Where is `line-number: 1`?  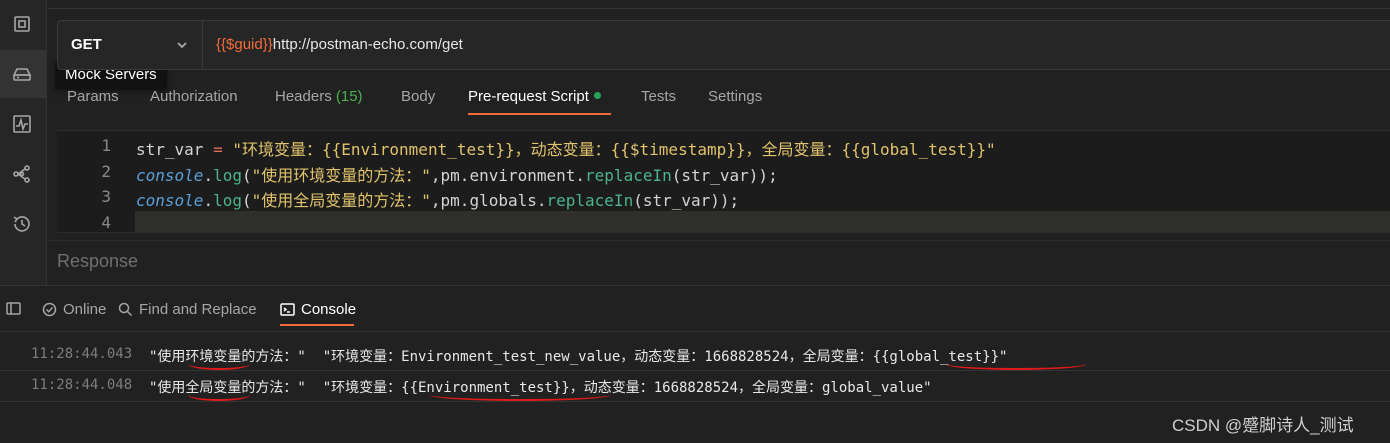
line-number: 1 is located at coordinates (106, 145).